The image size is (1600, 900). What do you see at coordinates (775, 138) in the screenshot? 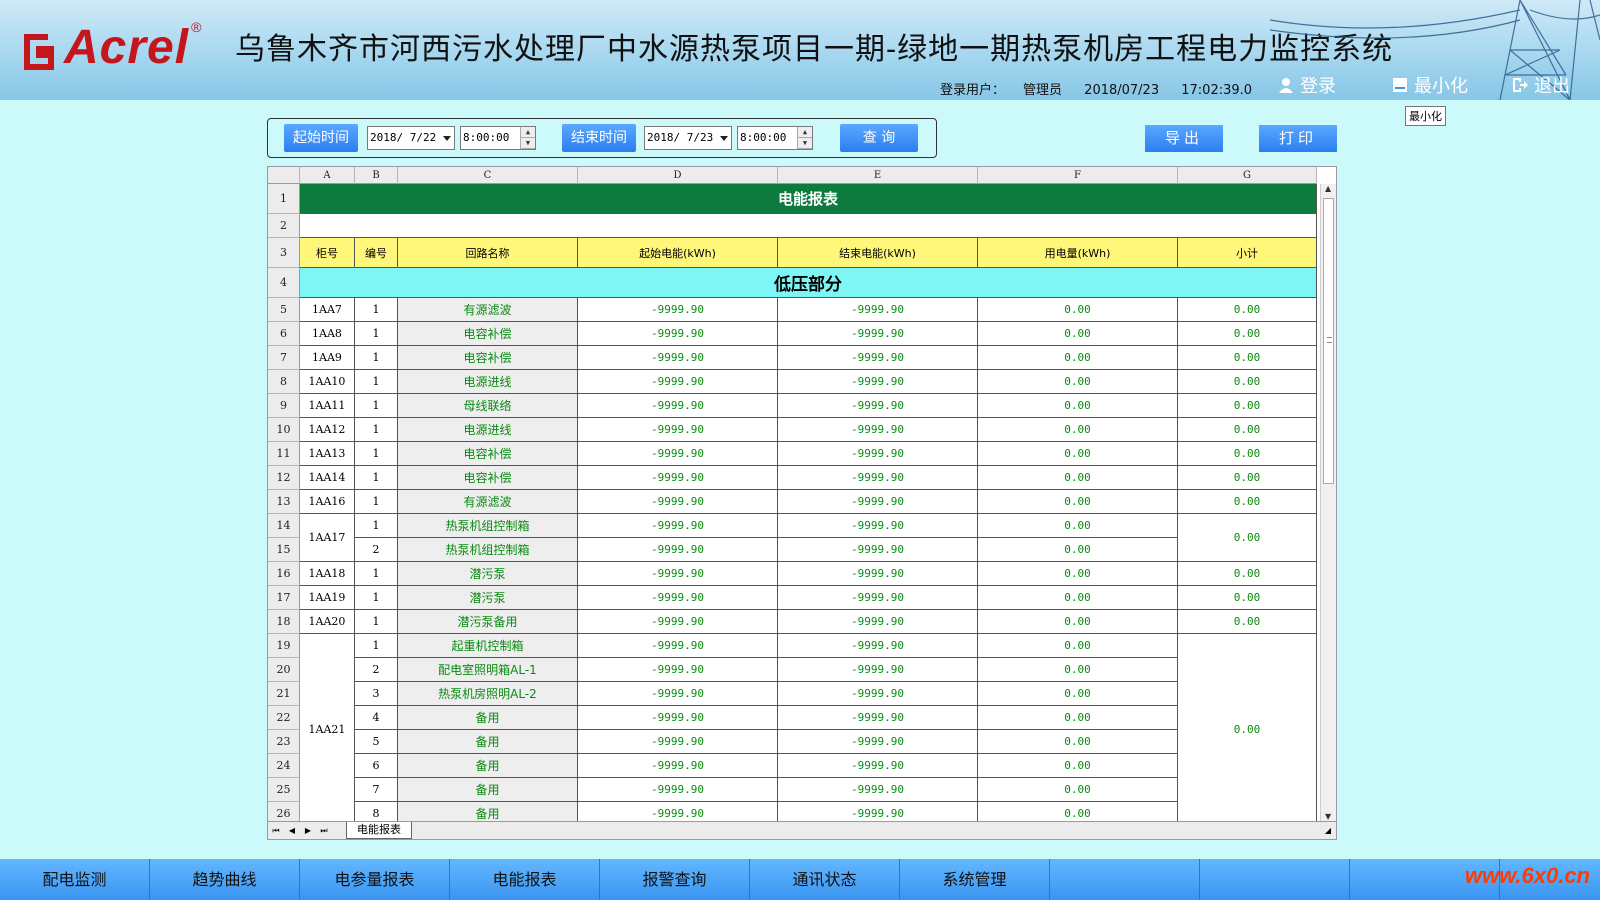
I see `end-time-spinner: 8:00:00 ▲ ▼` at bounding box center [775, 138].